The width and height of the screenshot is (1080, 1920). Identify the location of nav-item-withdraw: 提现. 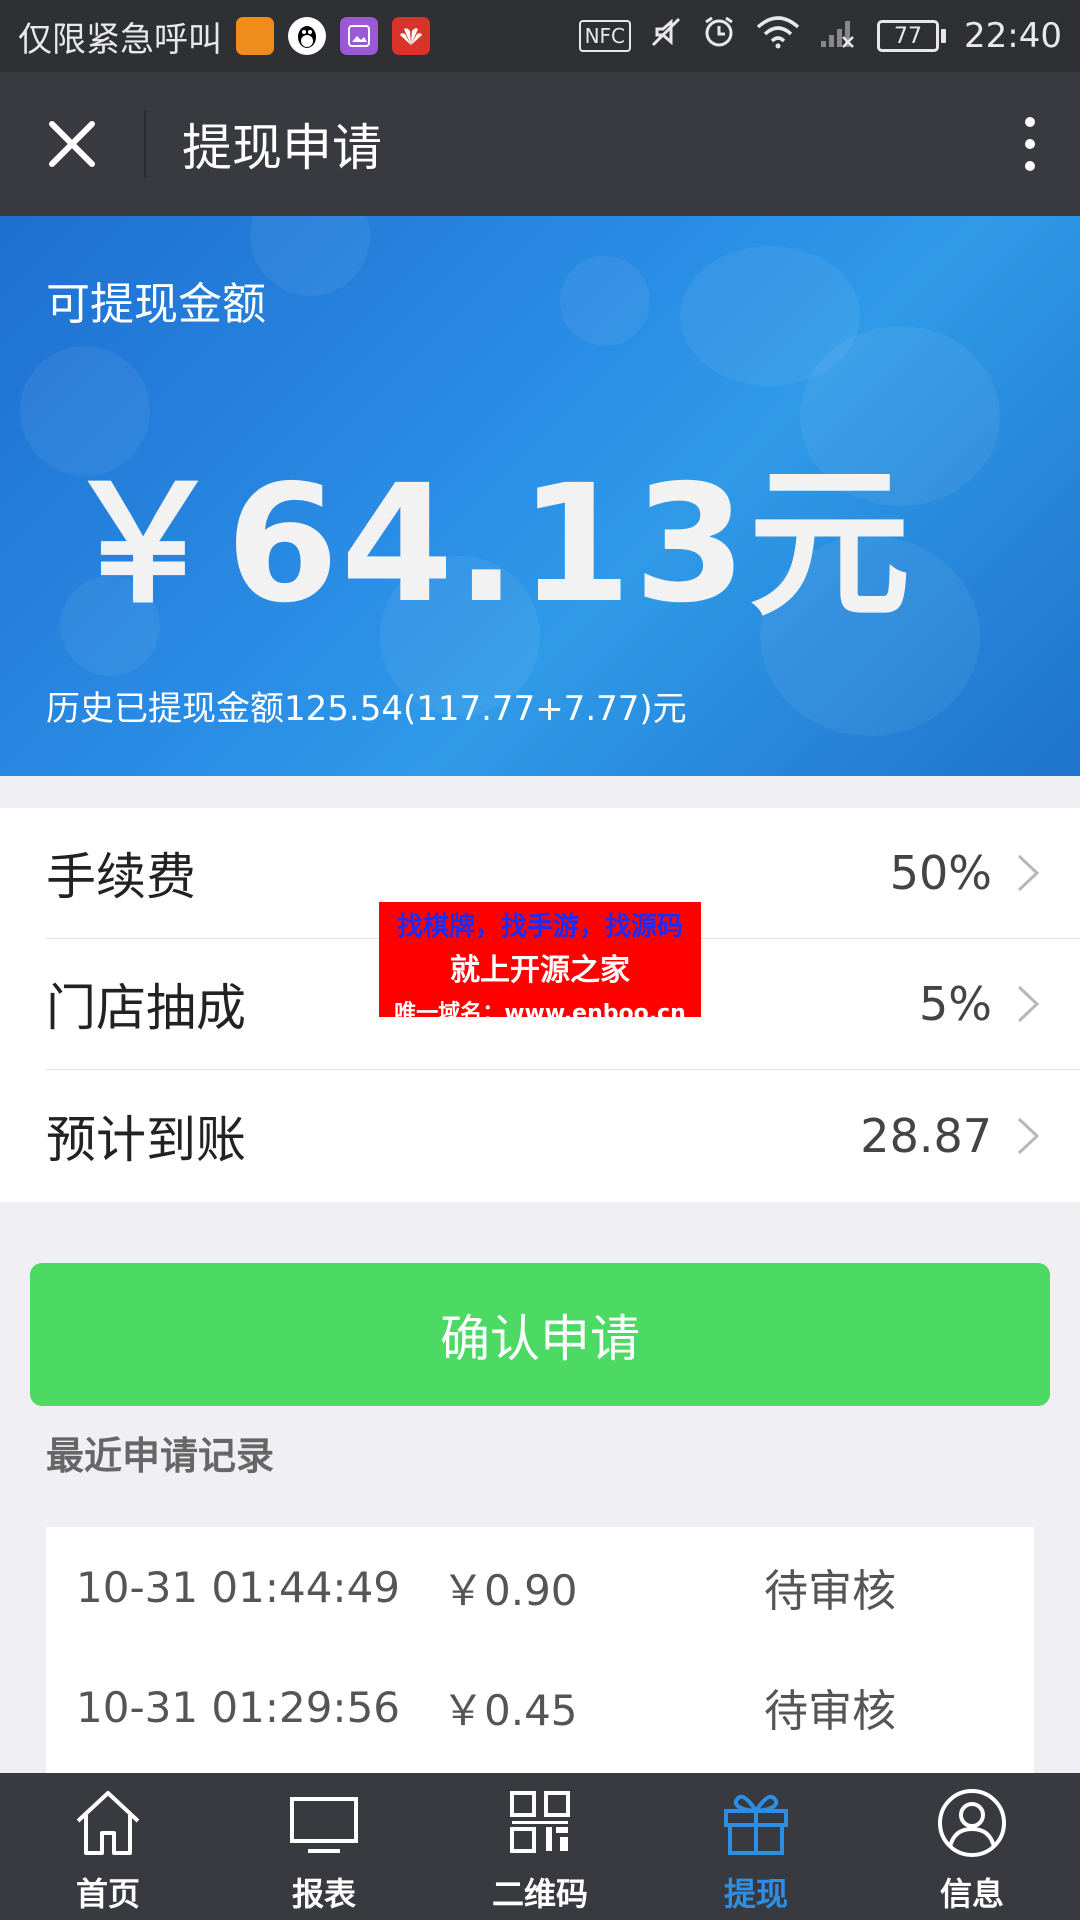
(756, 1846).